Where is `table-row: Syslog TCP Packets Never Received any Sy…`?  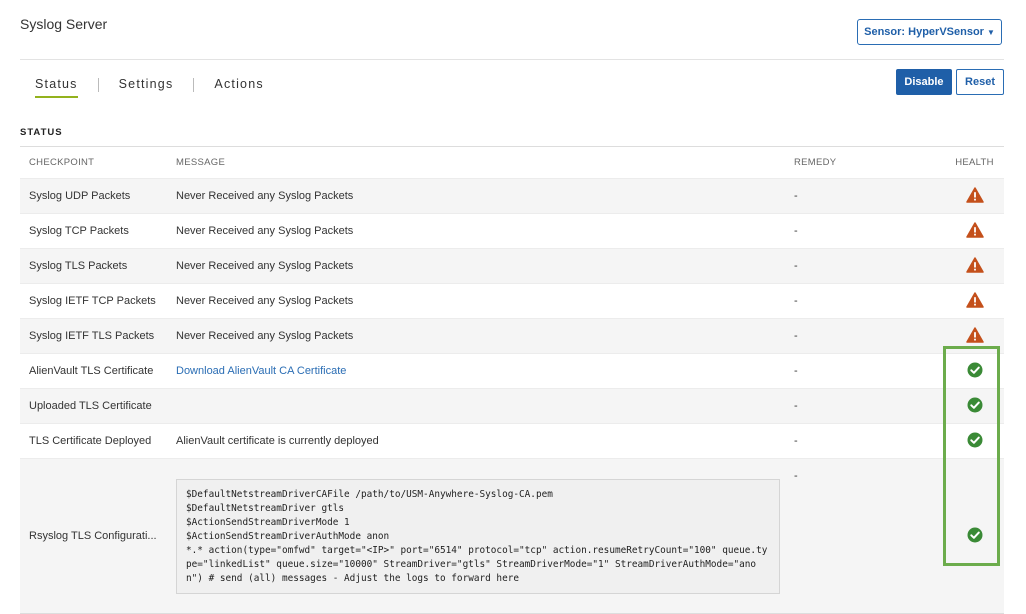
table-row: Syslog TCP Packets Never Received any Sy… is located at coordinates (512, 231).